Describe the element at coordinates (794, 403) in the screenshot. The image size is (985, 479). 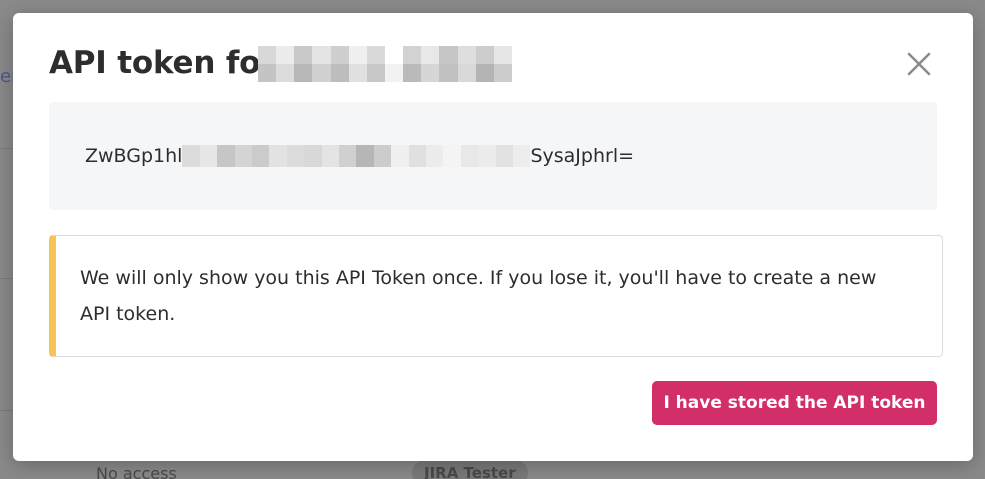
I see `stored-token-button: I have stored the API token` at that location.